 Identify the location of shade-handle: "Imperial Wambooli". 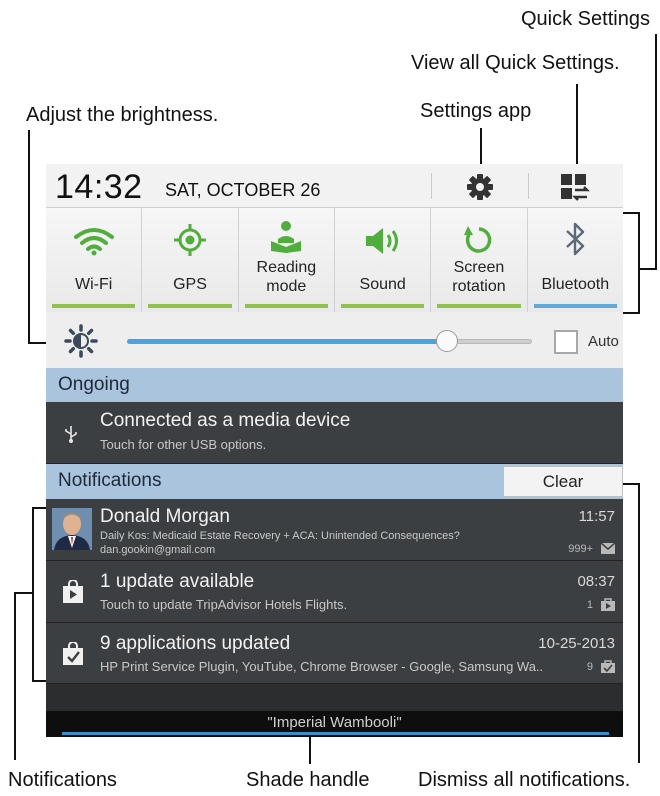
(334, 724).